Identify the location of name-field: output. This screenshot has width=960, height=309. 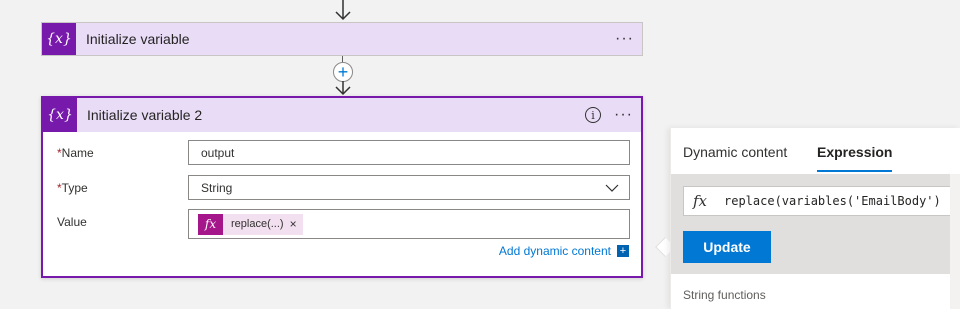
(409, 152).